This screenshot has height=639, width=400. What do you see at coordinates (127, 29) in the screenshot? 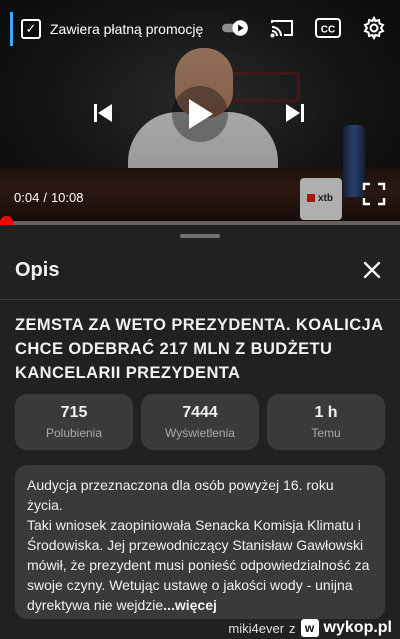
I see `paid-promotion-label: Zawiera płatną promocję` at bounding box center [127, 29].